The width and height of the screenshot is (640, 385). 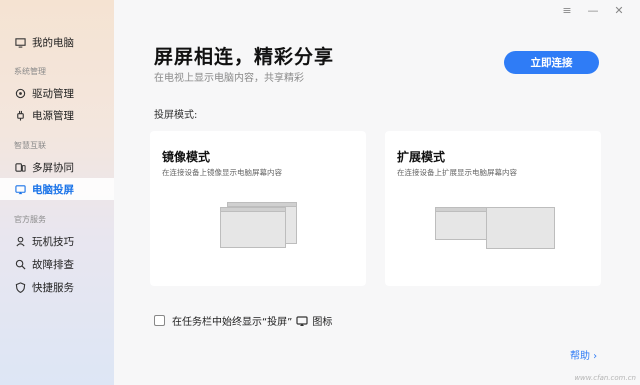 I want to click on extend-screen-main-illustration, so click(x=461, y=223).